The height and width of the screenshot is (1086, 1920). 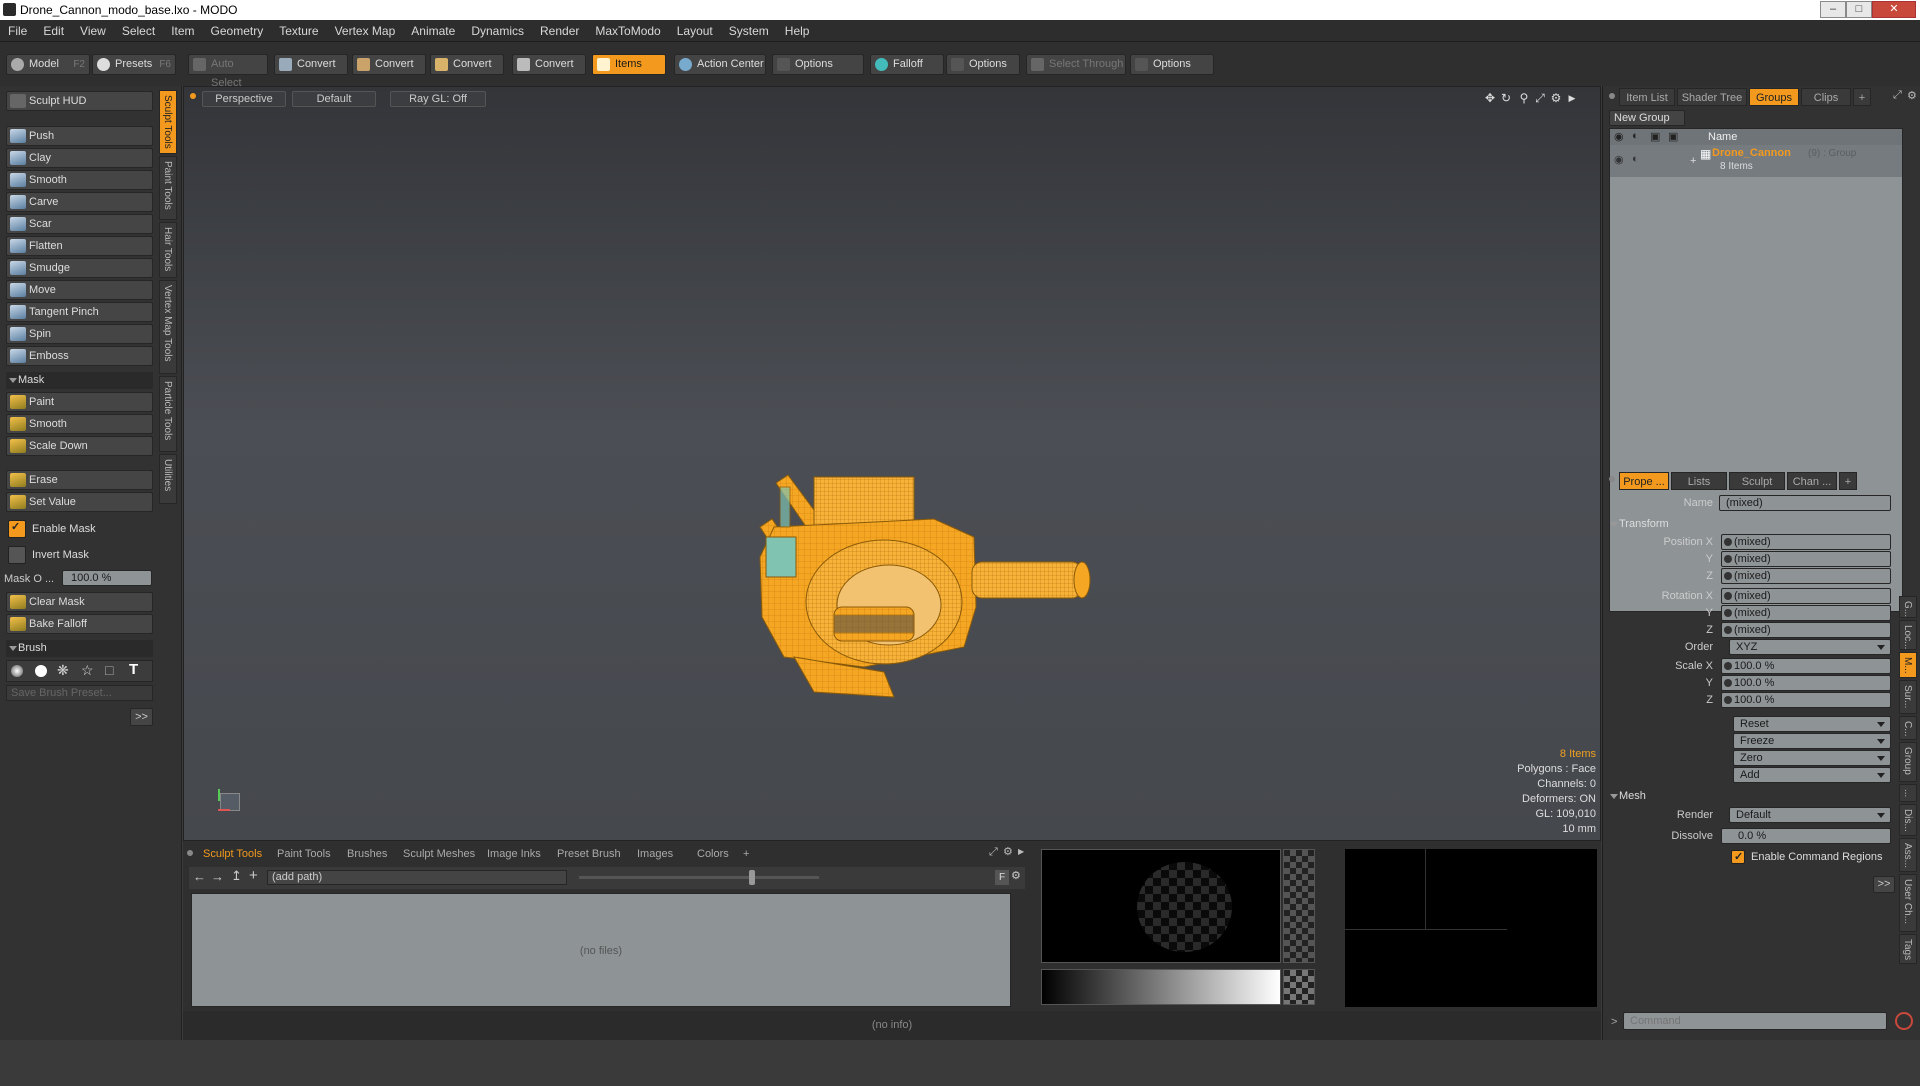 What do you see at coordinates (433, 31) in the screenshot?
I see `menu-animate: Animate` at bounding box center [433, 31].